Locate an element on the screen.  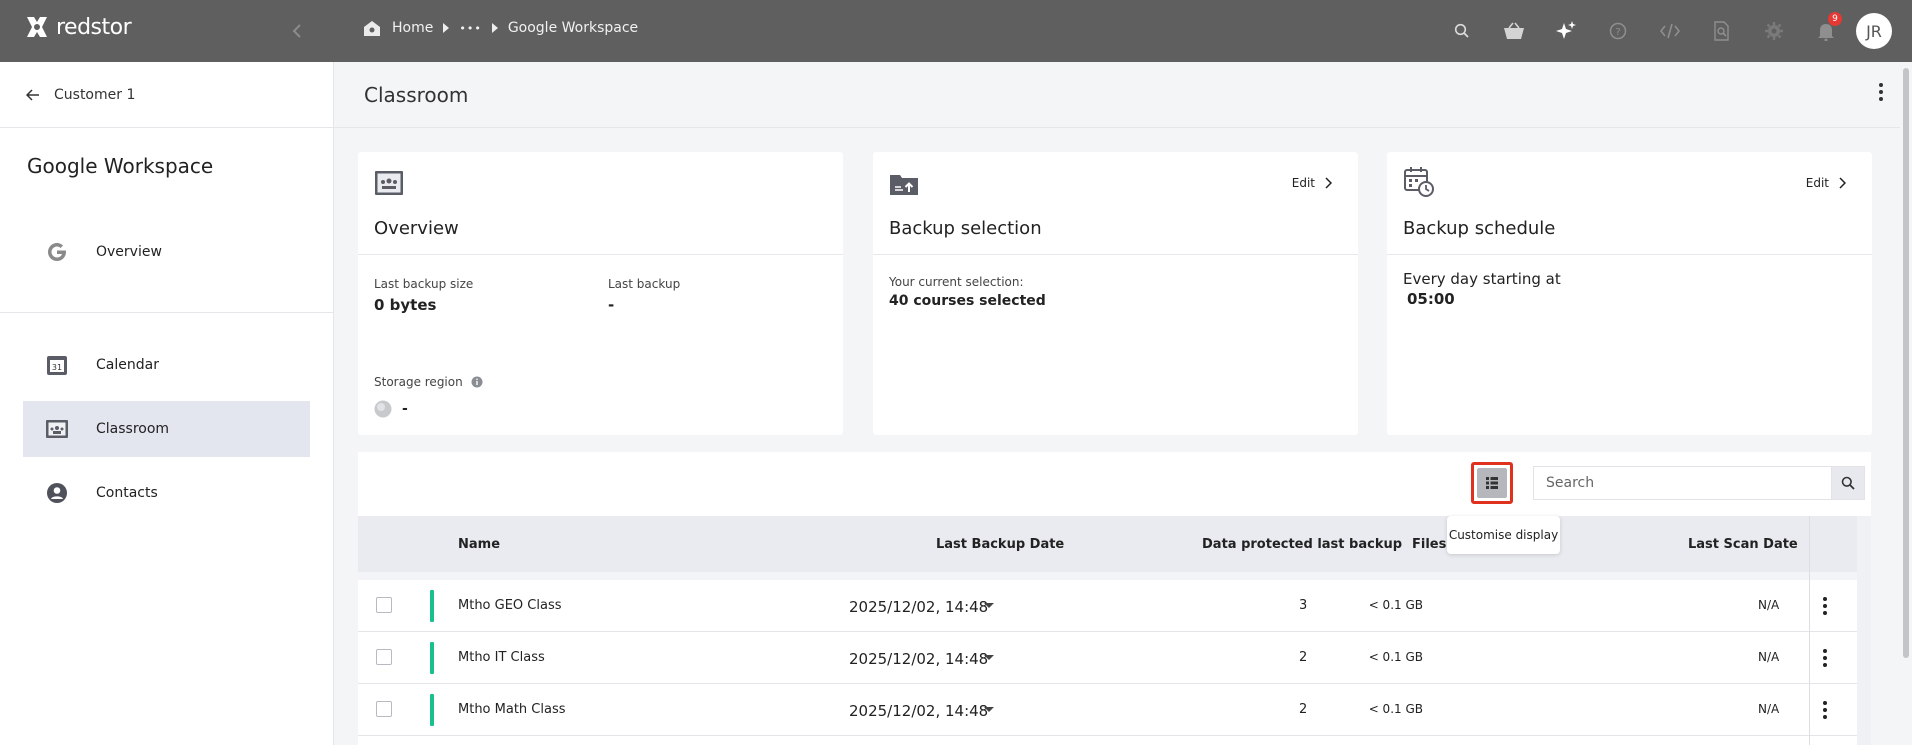
page-scrollbar-thumb is located at coordinates (1906, 363).